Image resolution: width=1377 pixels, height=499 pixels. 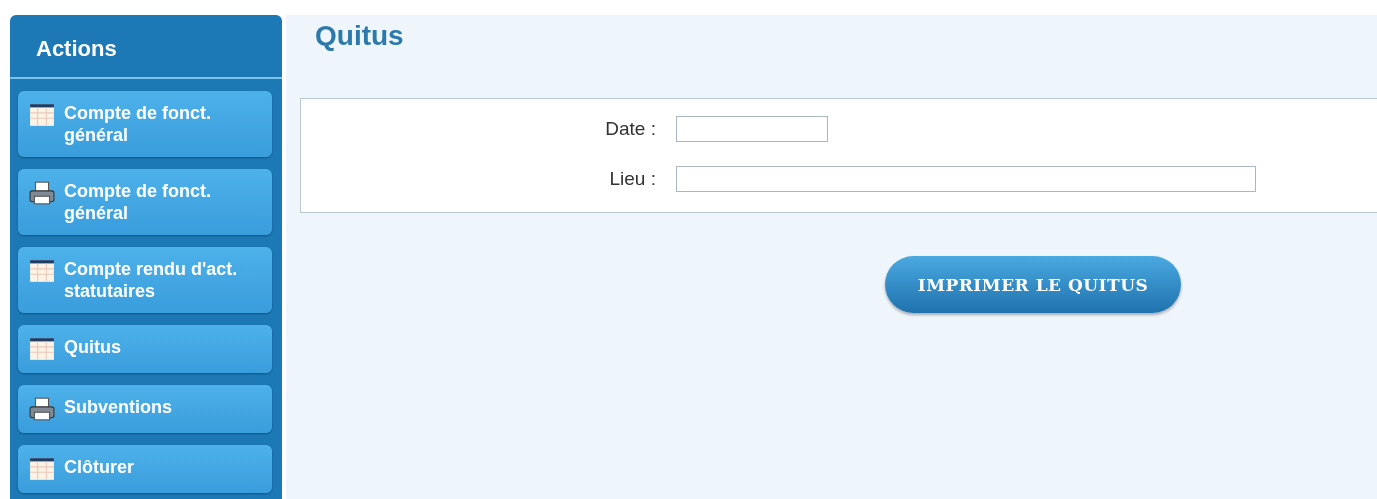 I want to click on sidebar-item: Subventions, so click(x=145, y=409).